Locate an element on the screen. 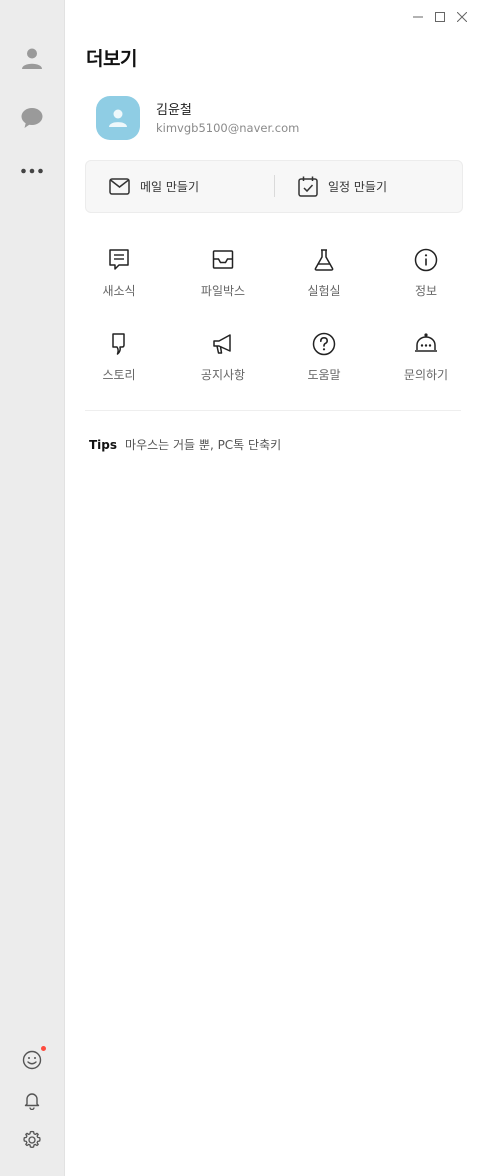 This screenshot has width=479, height=1176. info-icon is located at coordinates (426, 260).